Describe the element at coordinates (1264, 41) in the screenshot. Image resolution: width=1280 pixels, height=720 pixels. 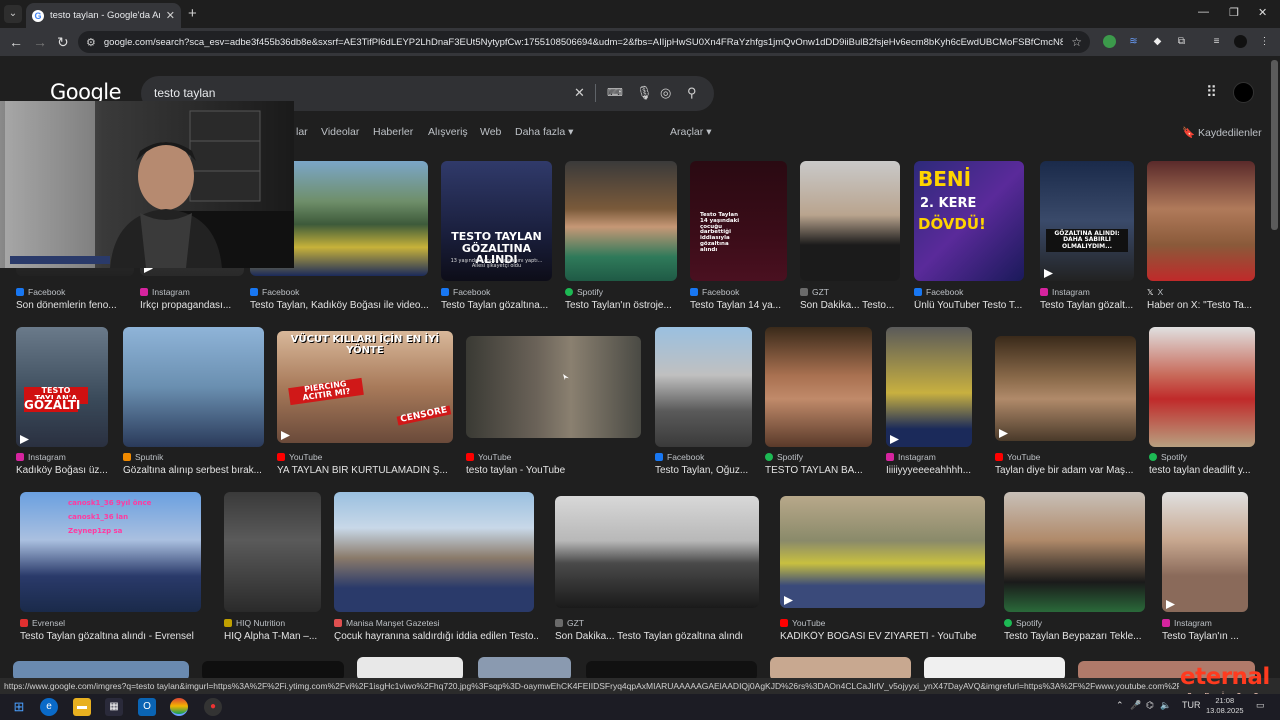
I see `menu-kebab-icon: ⋮` at that location.